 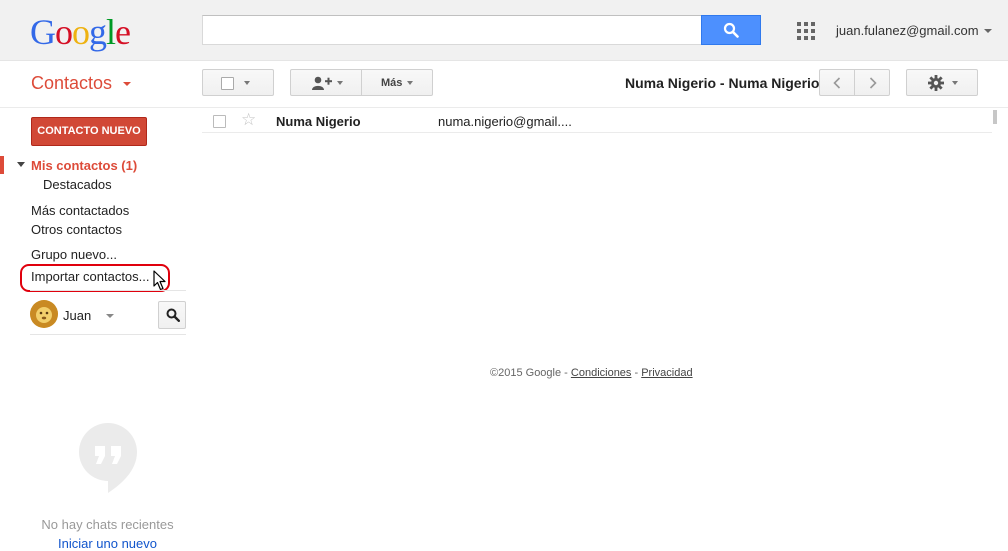 What do you see at coordinates (322, 83) in the screenshot?
I see `add-person-icon` at bounding box center [322, 83].